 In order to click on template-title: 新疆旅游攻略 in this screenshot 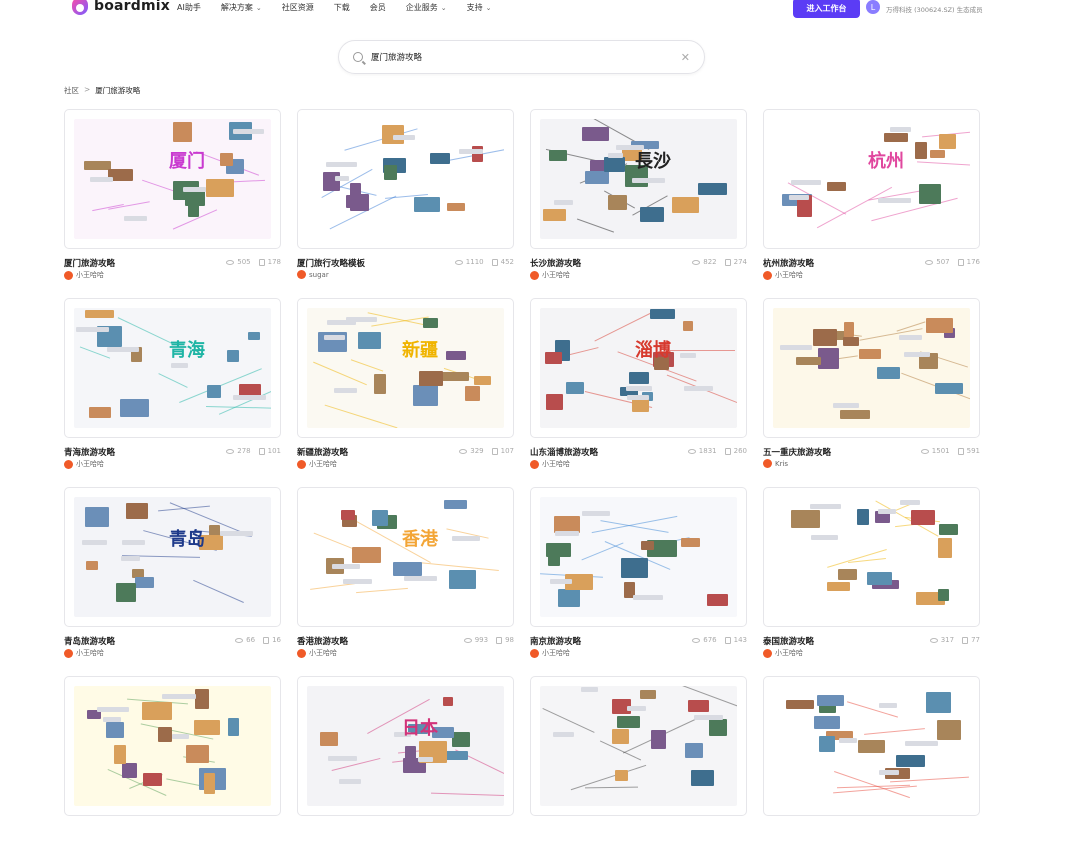, I will do `click(322, 452)`.